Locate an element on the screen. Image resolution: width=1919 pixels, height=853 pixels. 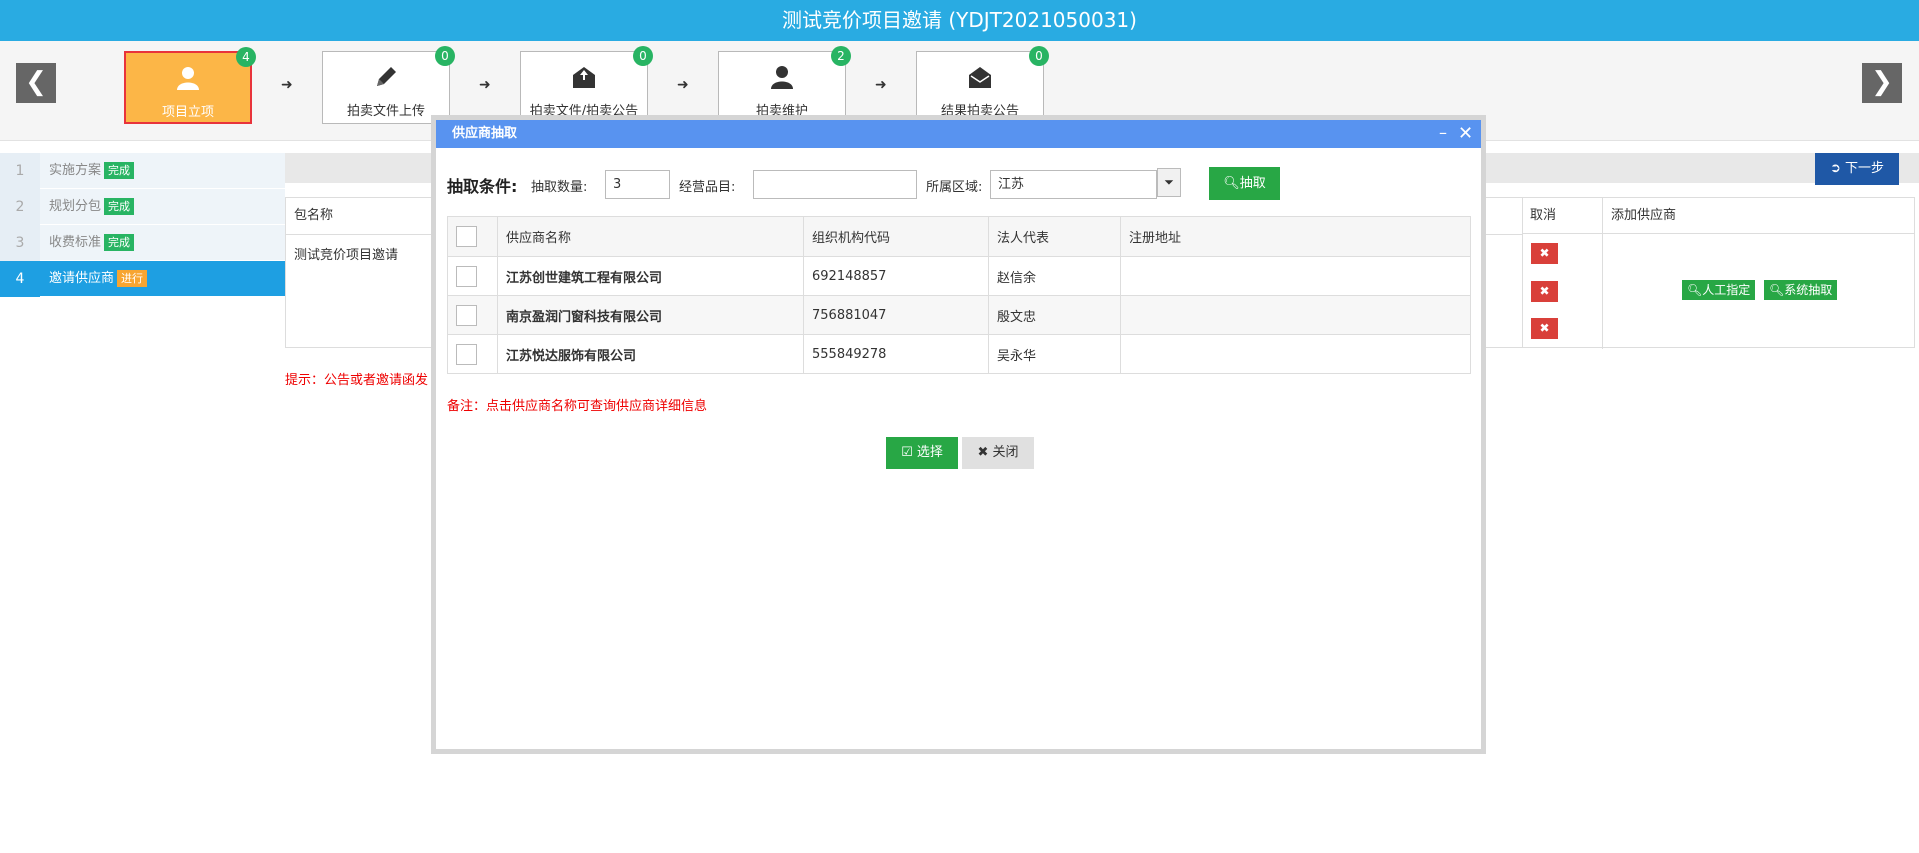
org-code-cell: 756881047 is located at coordinates (896, 315).